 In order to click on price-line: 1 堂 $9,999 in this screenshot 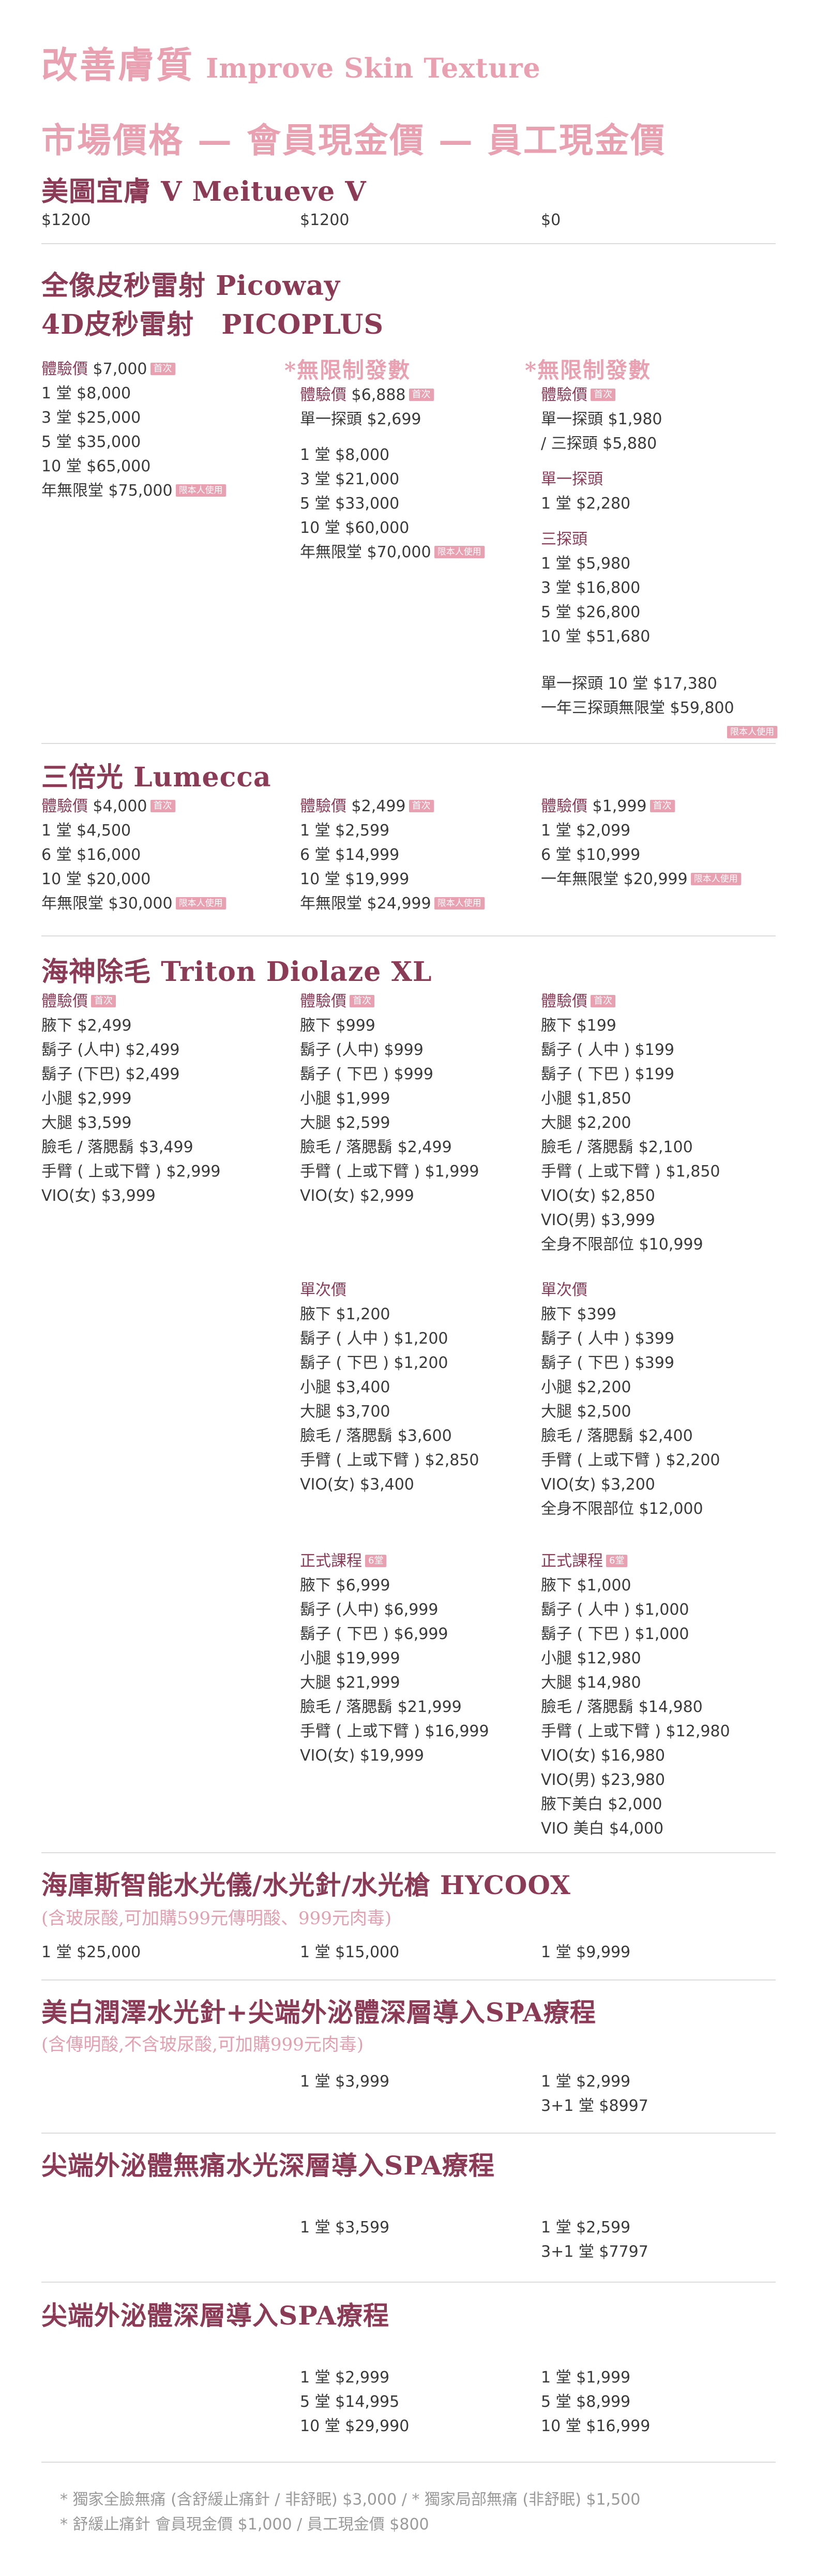, I will do `click(586, 1952)`.